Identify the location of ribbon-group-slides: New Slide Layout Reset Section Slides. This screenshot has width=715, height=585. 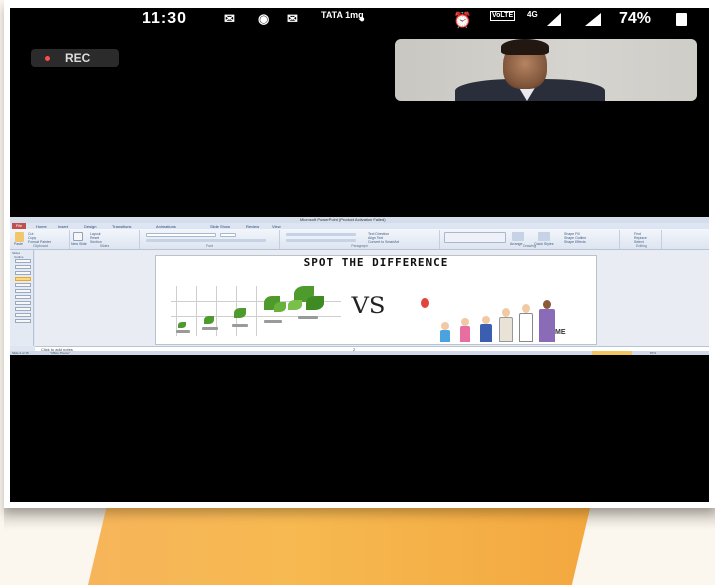
(105, 239).